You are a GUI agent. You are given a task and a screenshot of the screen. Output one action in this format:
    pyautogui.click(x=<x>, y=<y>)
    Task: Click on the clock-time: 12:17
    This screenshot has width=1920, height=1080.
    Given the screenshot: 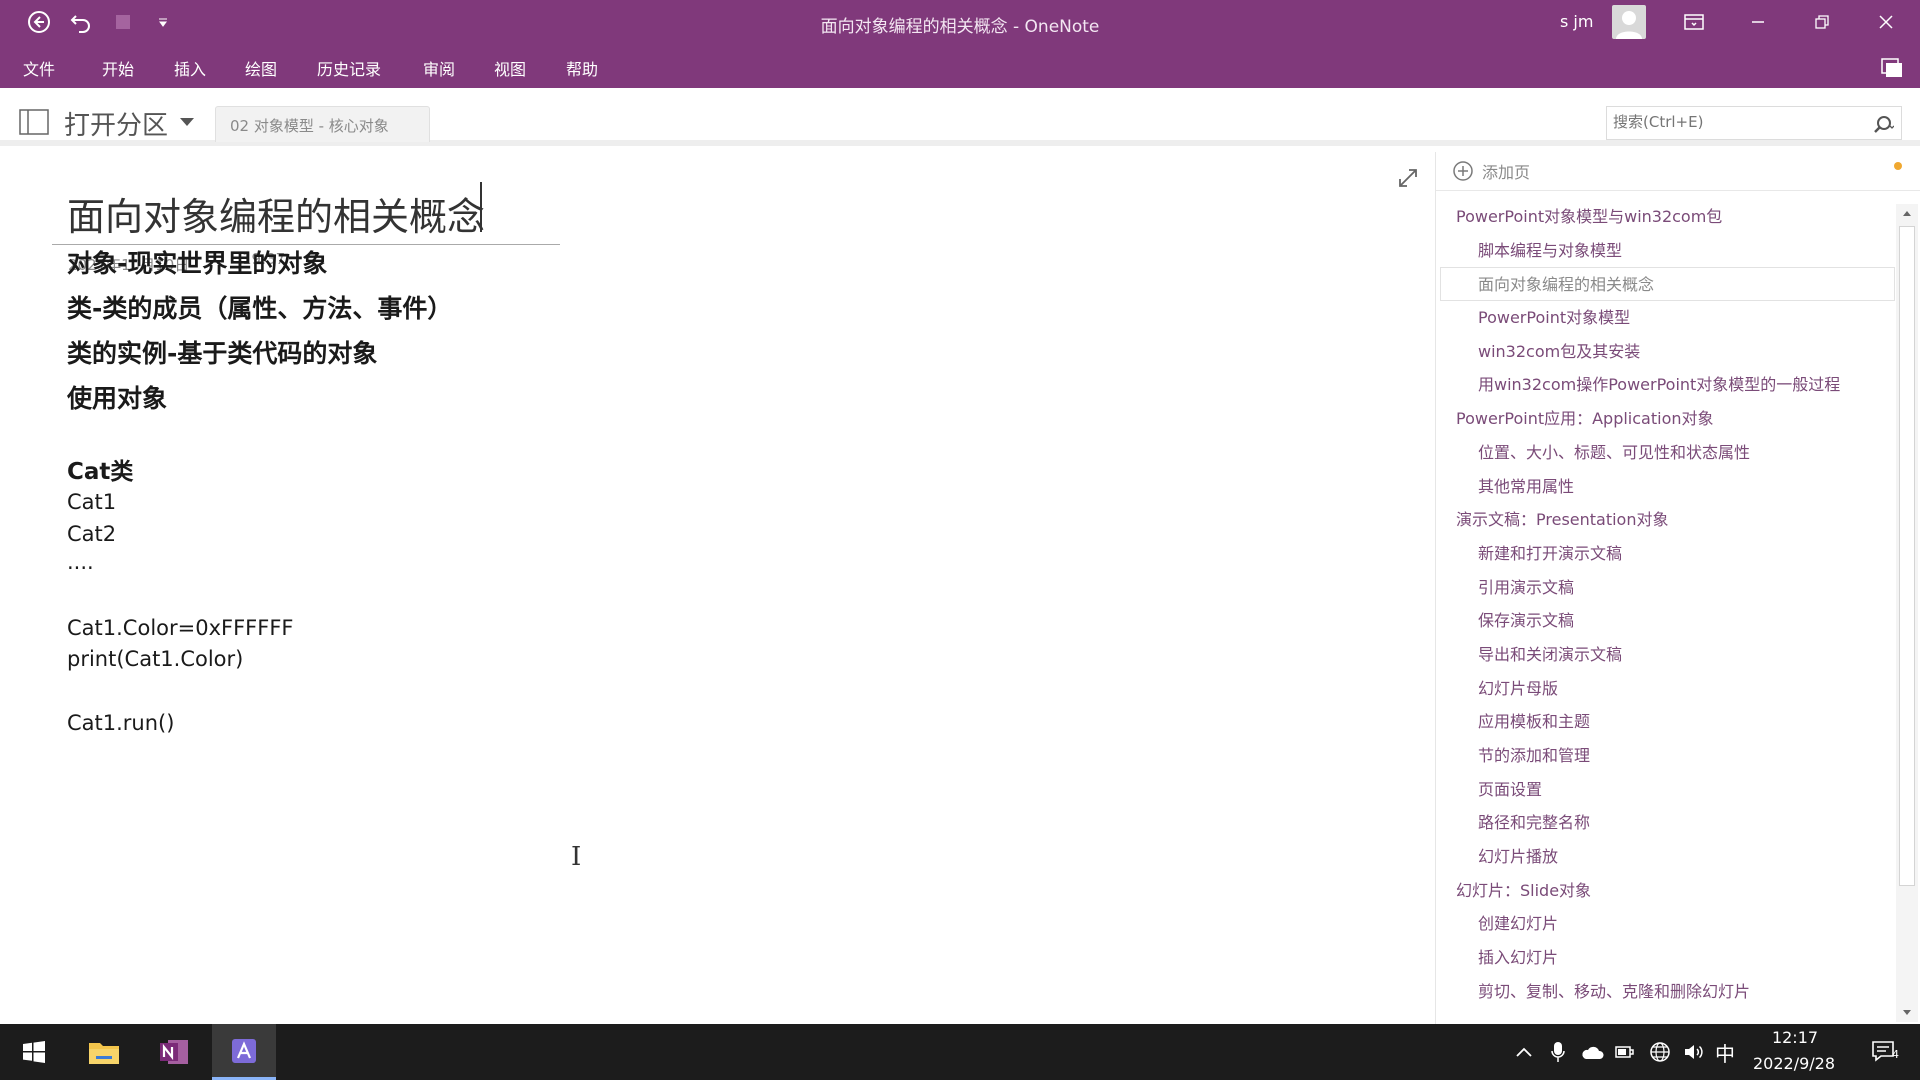 What is the action you would take?
    pyautogui.click(x=1795, y=1037)
    